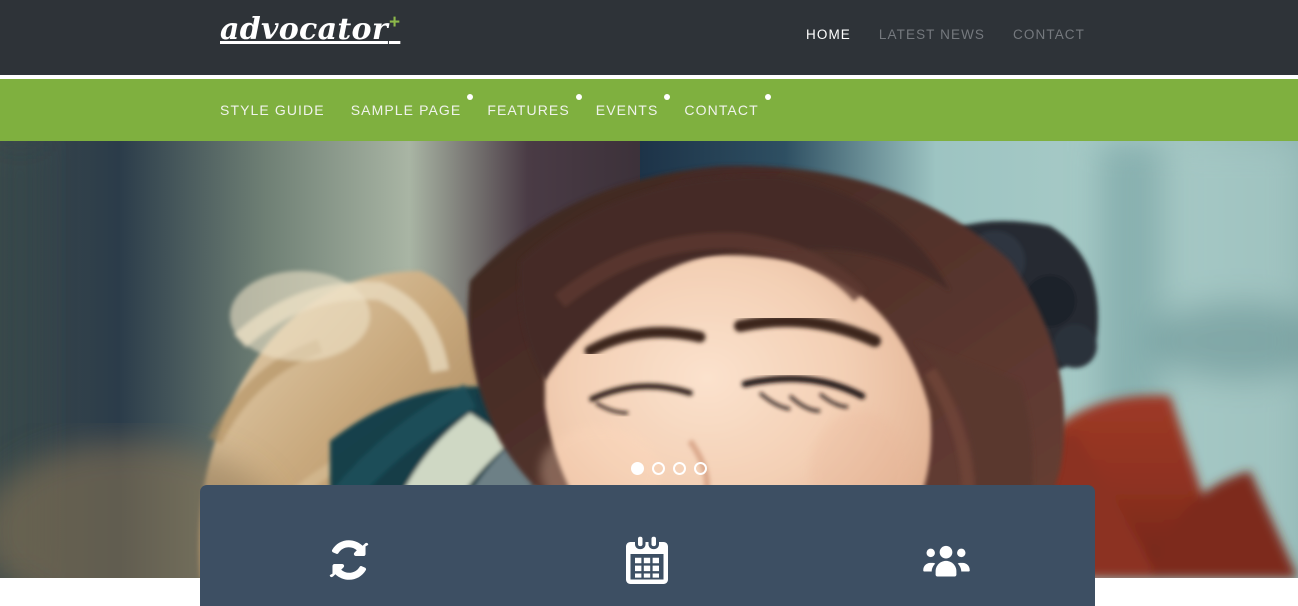 This screenshot has width=1298, height=606. I want to click on logo-plus-icon: +, so click(394, 22).